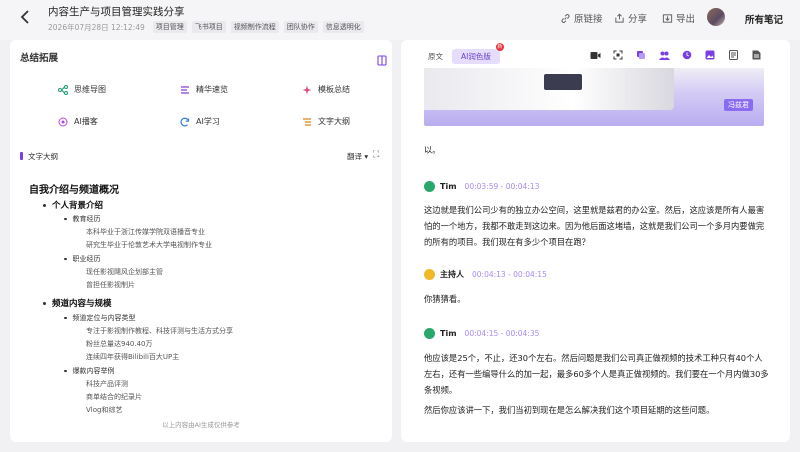  I want to click on speaker-header: Tim 00:04:15 - 00:04:35, so click(481, 333).